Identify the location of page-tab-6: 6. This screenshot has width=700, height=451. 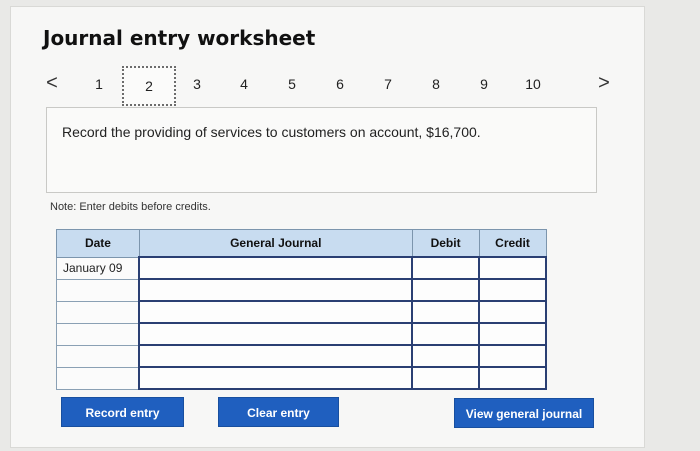
(340, 86).